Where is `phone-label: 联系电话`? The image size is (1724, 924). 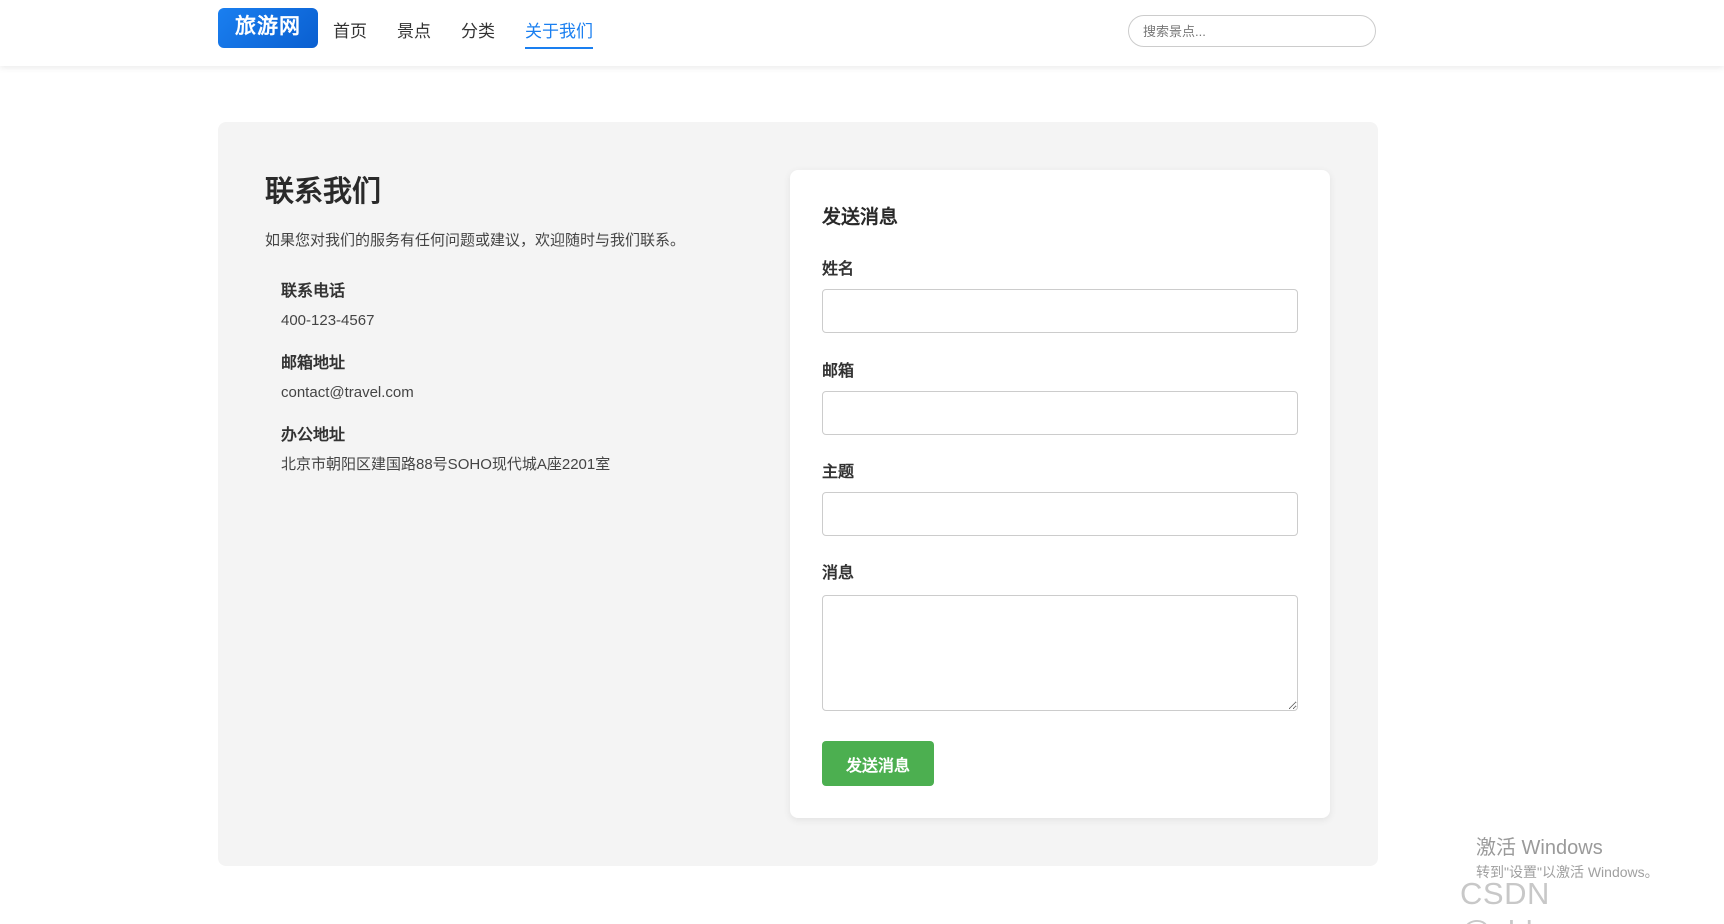
phone-label: 联系电话 is located at coordinates (313, 291).